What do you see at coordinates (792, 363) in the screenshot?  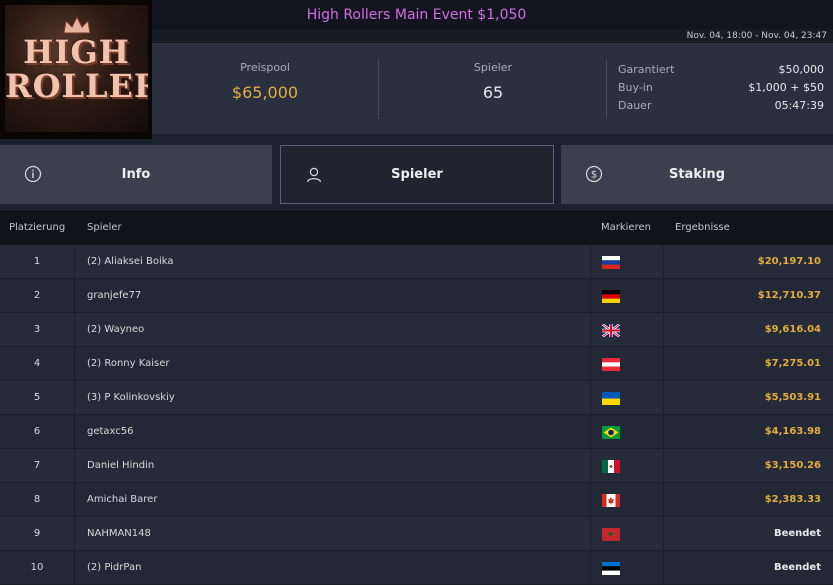 I see `result-cell: $7,275.01` at bounding box center [792, 363].